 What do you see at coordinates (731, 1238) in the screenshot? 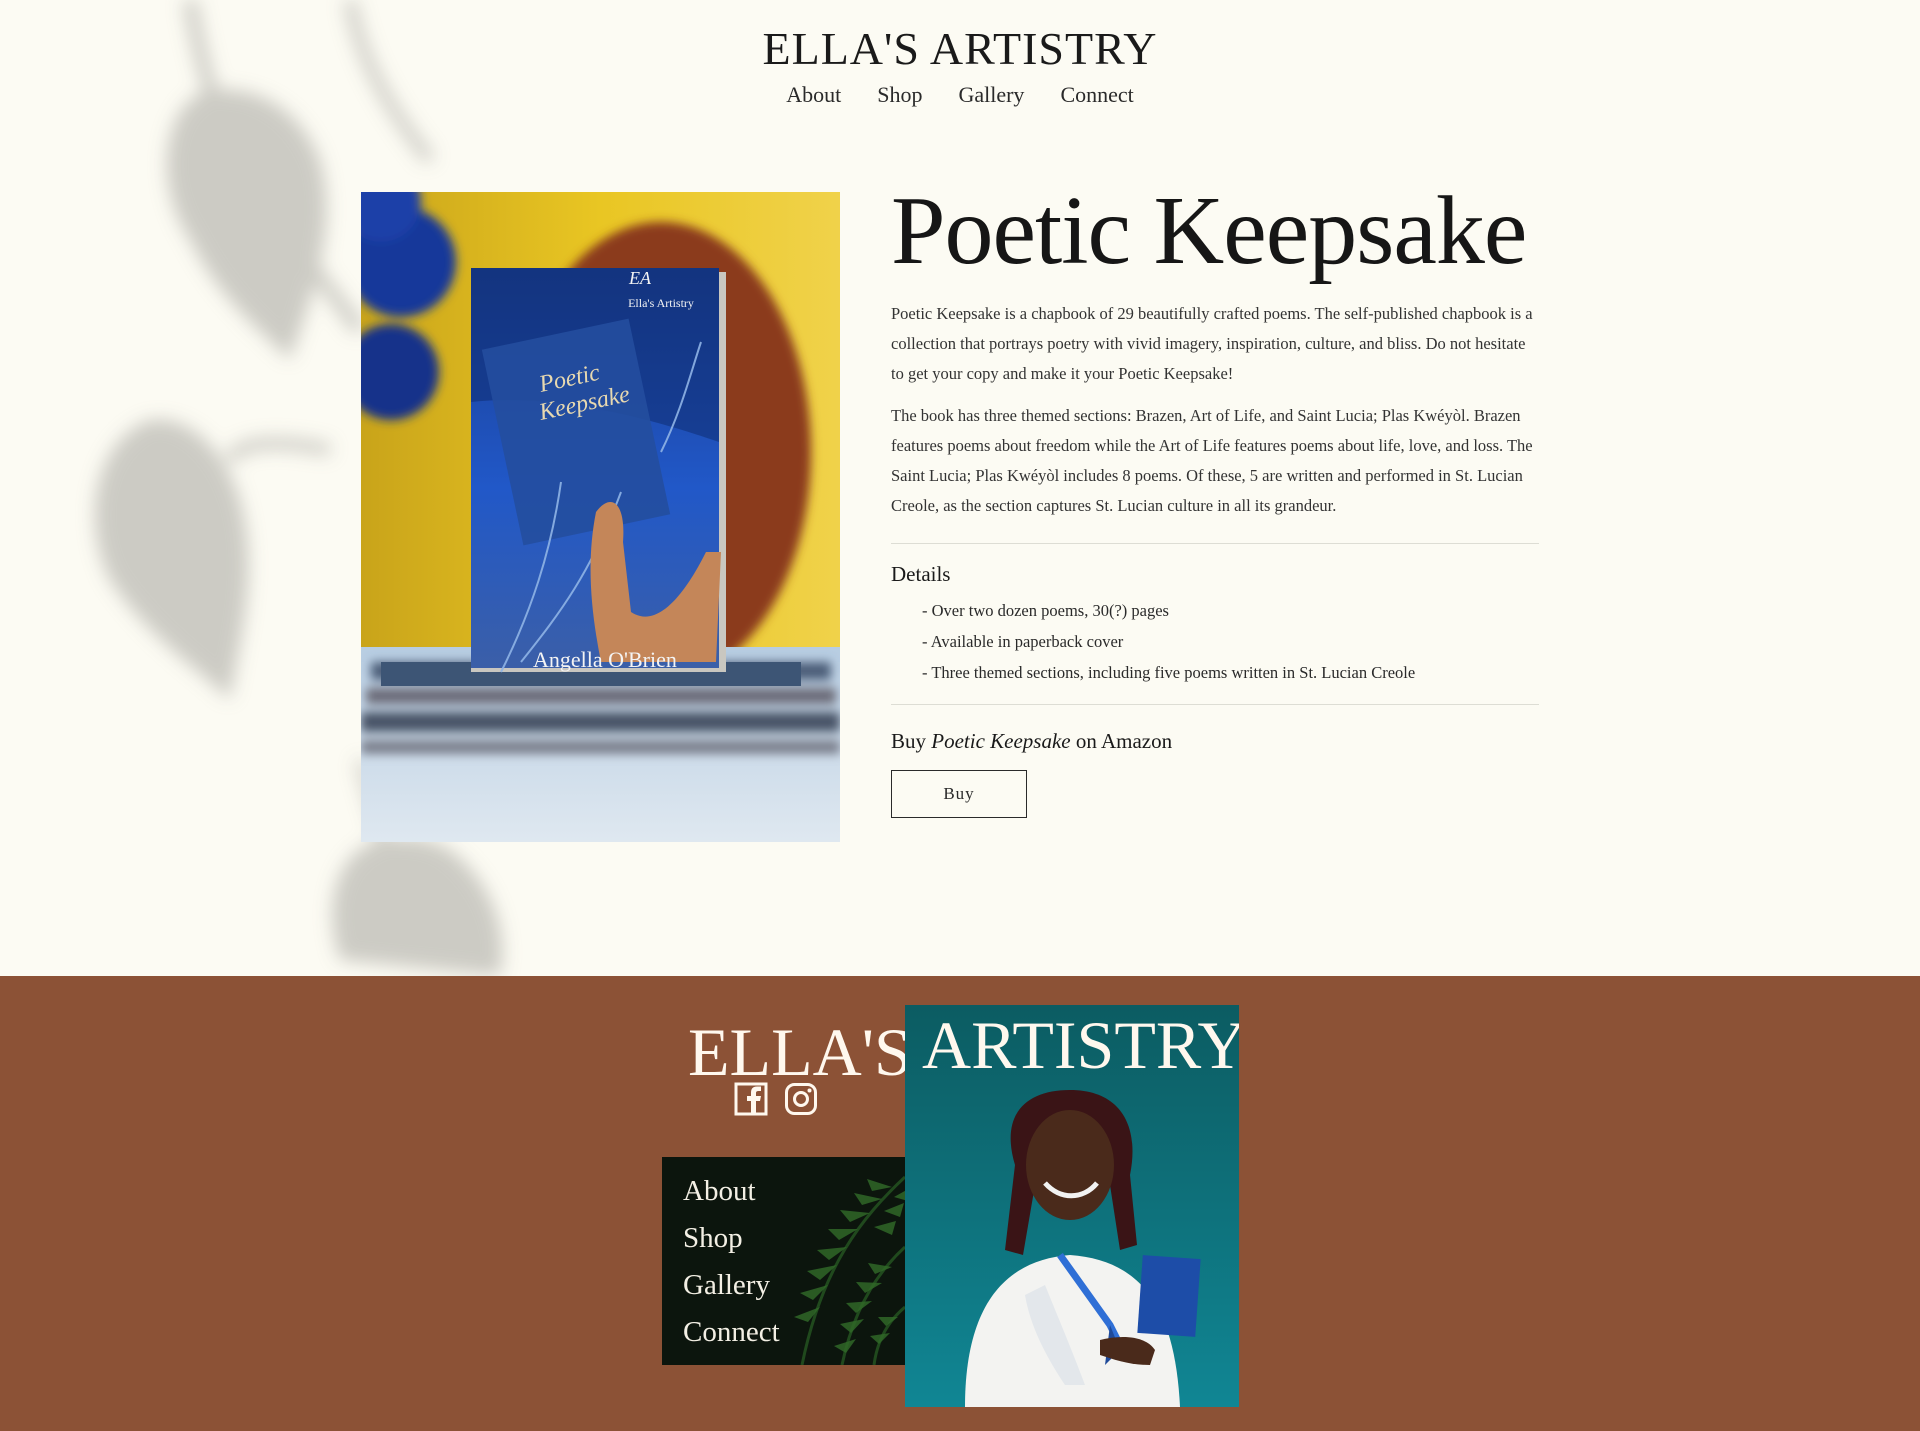
I see `footer-nav-shop: Shop` at bounding box center [731, 1238].